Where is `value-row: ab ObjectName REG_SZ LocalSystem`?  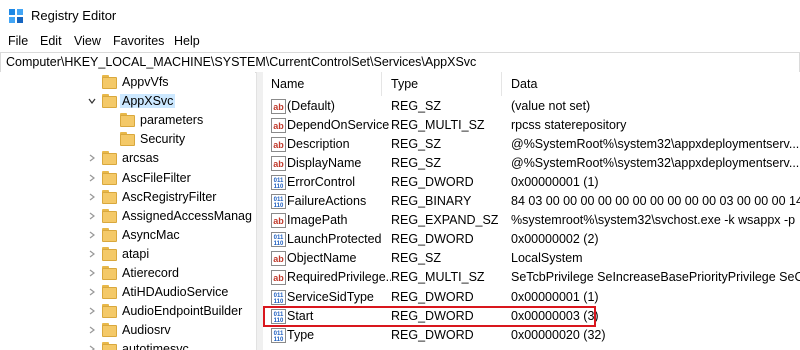 value-row: ab ObjectName REG_SZ LocalSystem is located at coordinates (531, 258).